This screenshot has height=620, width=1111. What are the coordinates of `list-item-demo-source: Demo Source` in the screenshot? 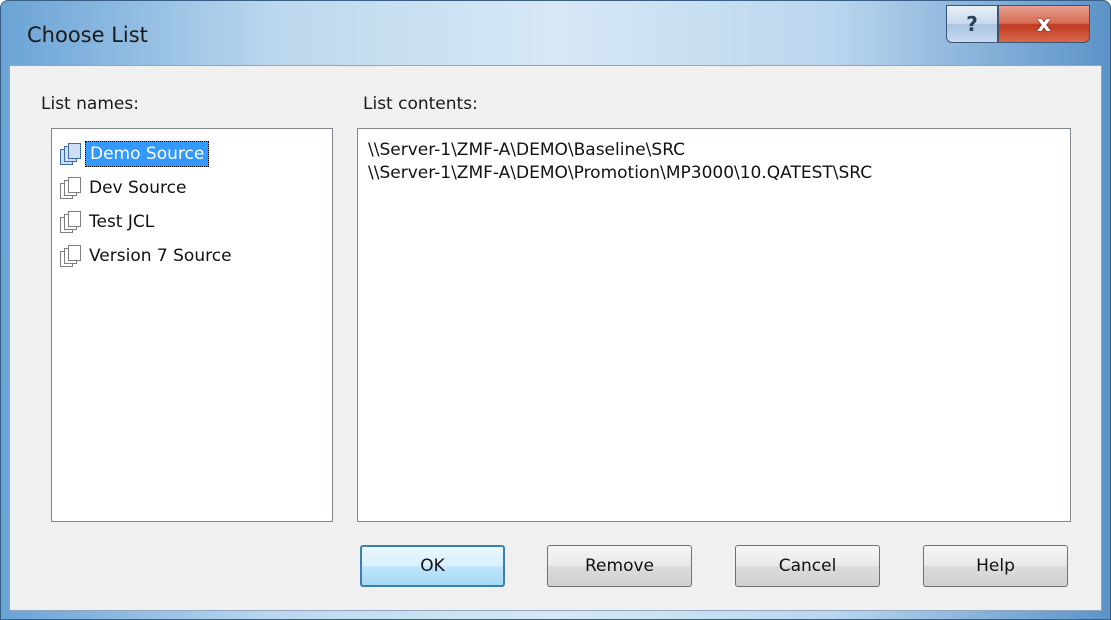 It's located at (134, 154).